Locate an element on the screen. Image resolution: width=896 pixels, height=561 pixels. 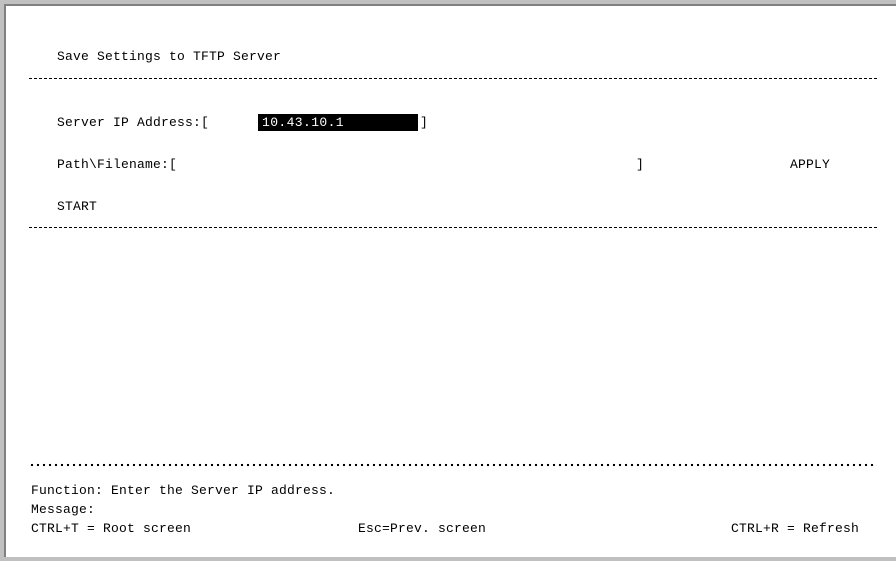
top-divider is located at coordinates (453, 84).